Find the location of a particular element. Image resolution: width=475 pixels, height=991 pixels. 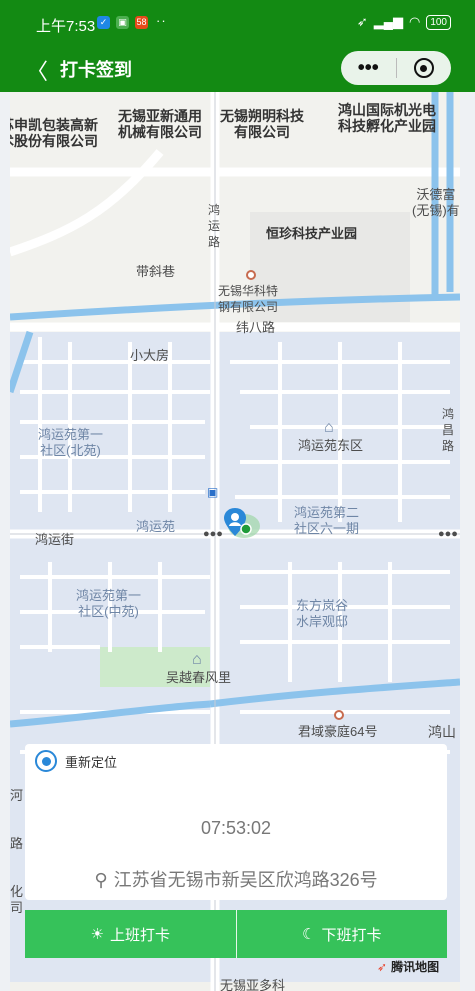

map-label-shuoming: 无锡朔明科技 有限公司 is located at coordinates (262, 124).